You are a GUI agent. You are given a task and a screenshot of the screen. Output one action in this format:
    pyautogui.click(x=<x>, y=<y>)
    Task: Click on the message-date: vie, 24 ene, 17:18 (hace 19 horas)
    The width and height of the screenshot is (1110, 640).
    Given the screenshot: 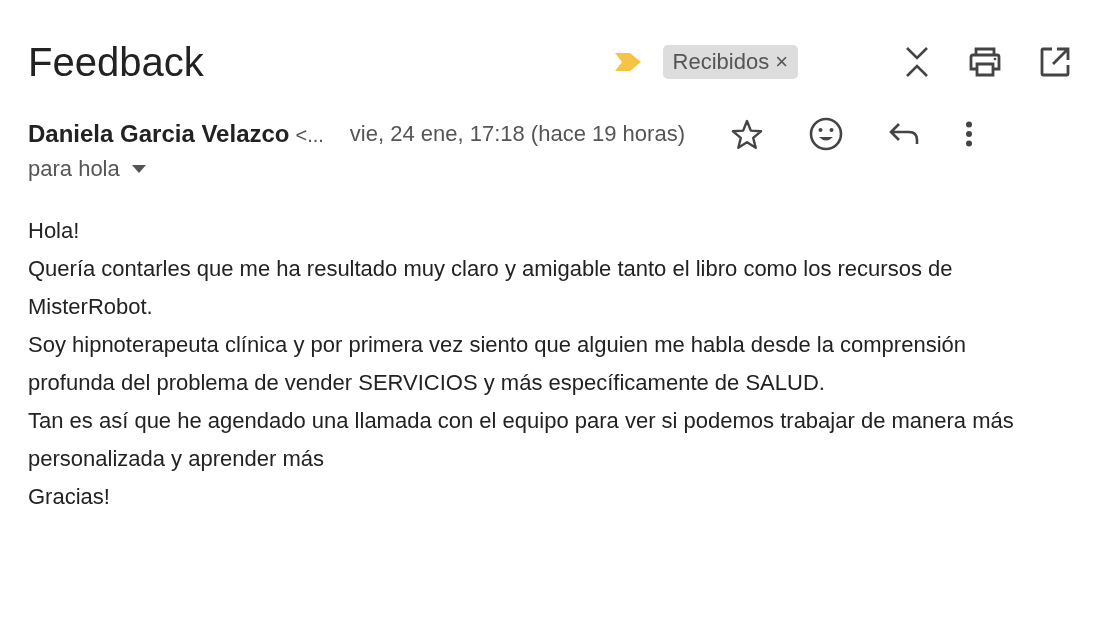 What is the action you would take?
    pyautogui.click(x=517, y=134)
    